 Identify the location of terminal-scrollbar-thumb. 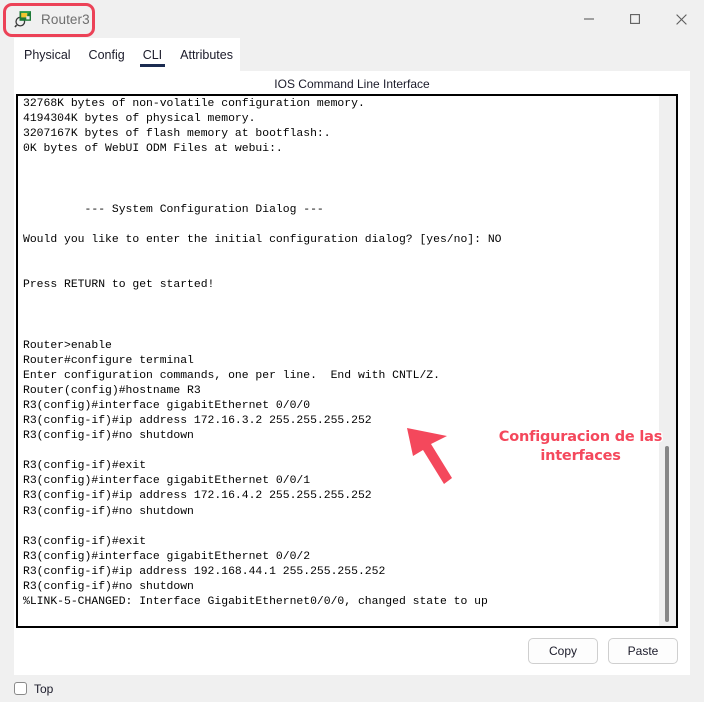
(667, 534).